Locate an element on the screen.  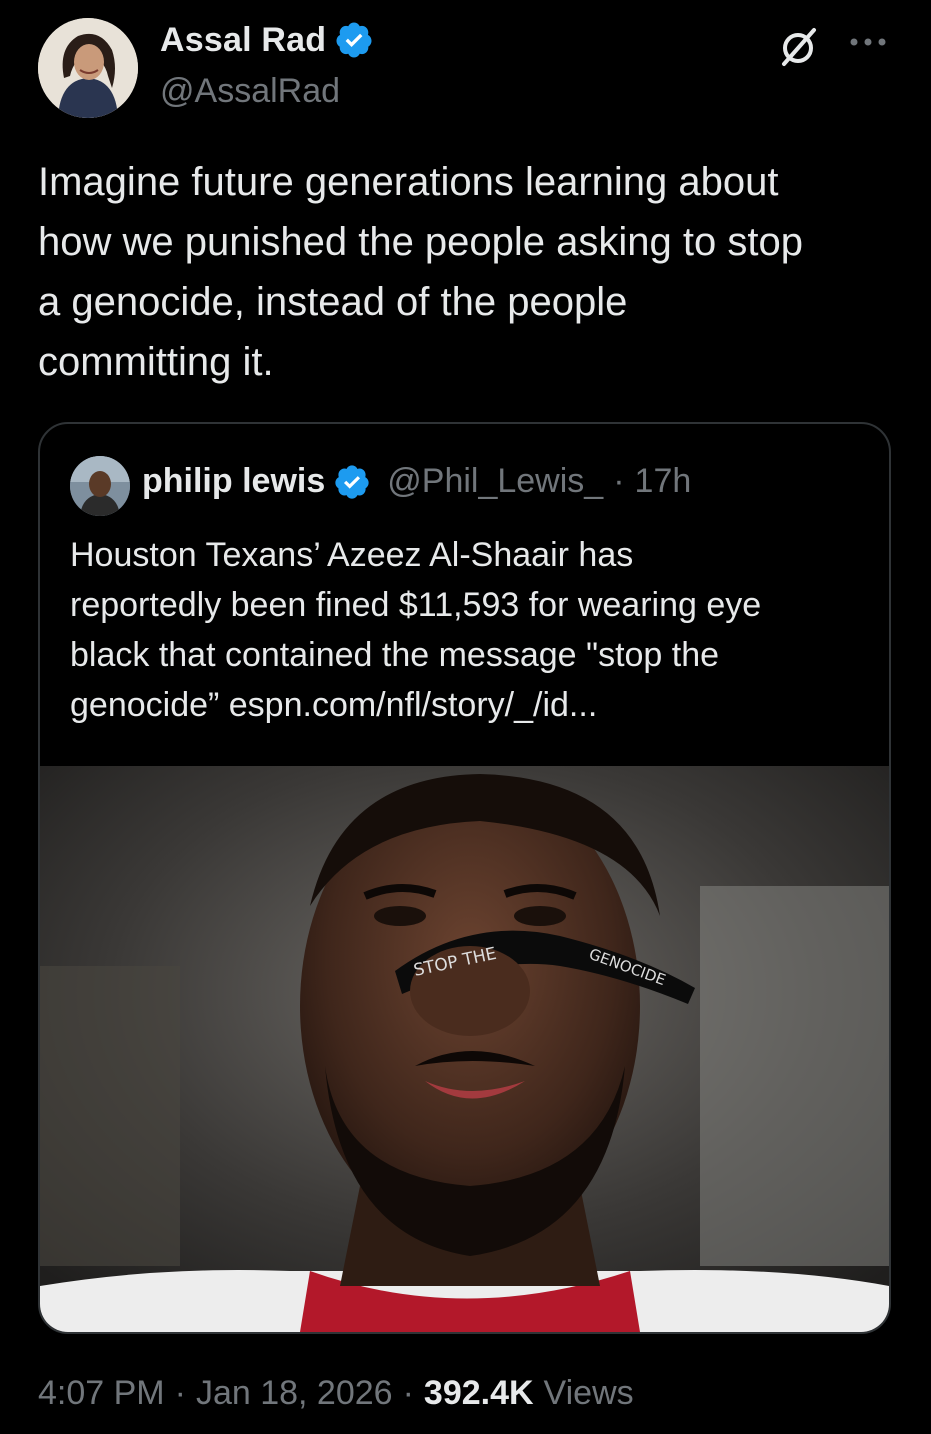
author-handle: @AssalRad is located at coordinates (250, 91).